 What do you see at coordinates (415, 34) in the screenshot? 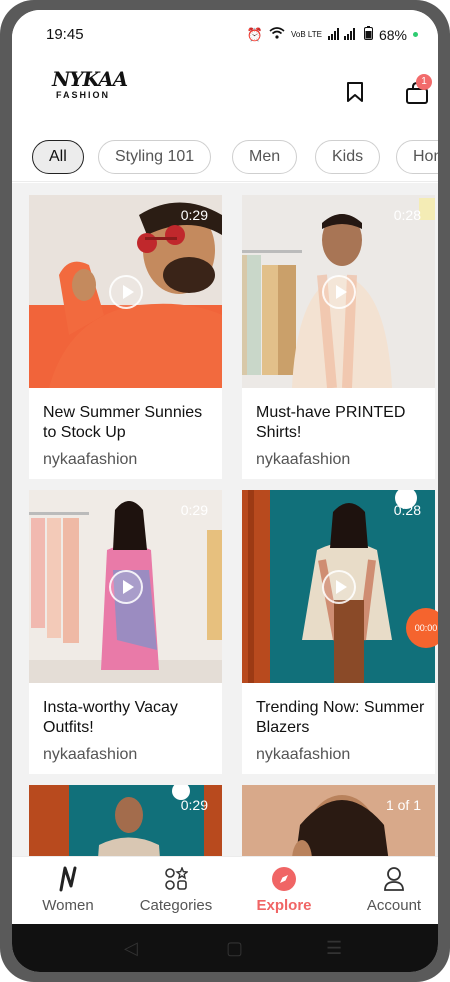
I see `privacy-dot` at bounding box center [415, 34].